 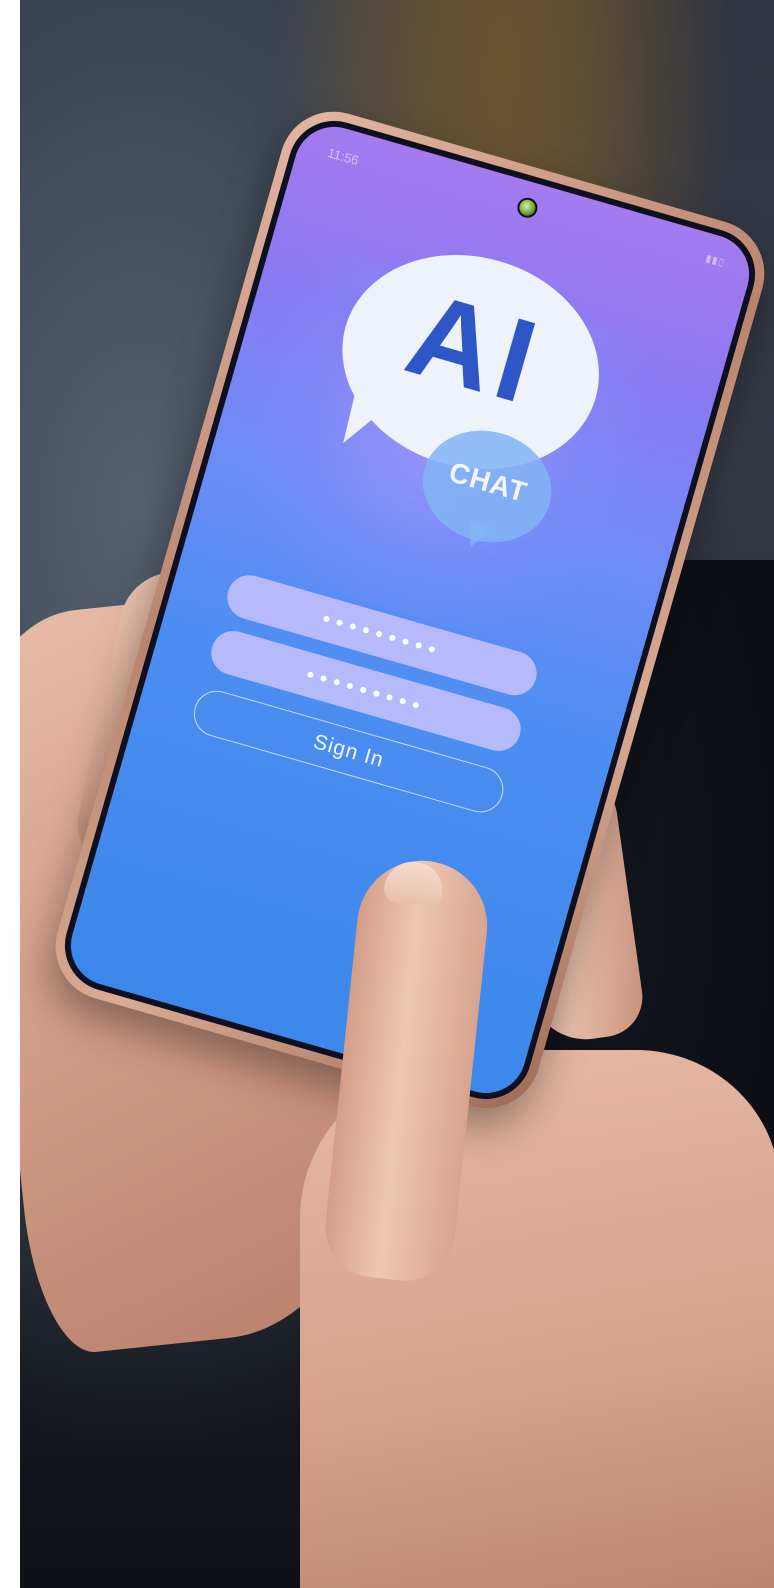 What do you see at coordinates (10, 794) in the screenshot?
I see `left-border` at bounding box center [10, 794].